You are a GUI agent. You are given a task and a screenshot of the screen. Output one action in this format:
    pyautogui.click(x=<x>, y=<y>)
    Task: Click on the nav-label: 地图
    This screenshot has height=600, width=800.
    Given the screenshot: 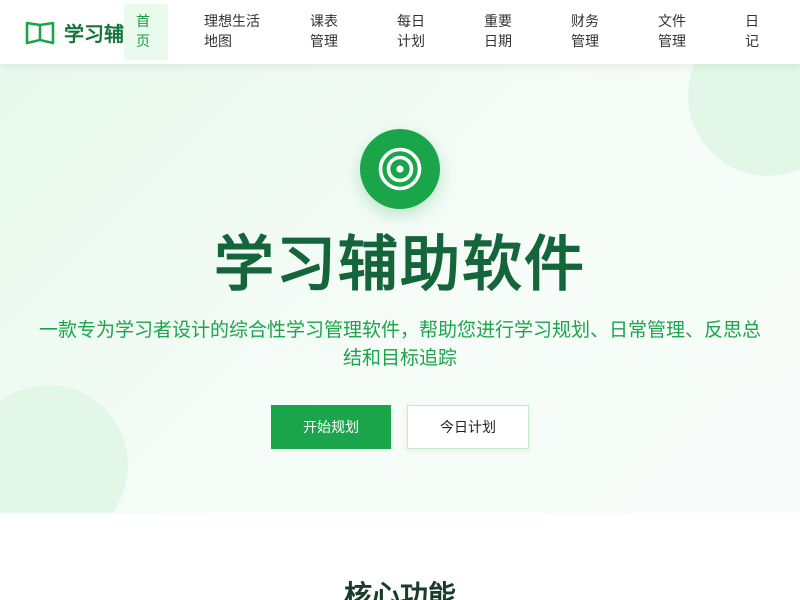 What is the action you would take?
    pyautogui.click(x=218, y=42)
    